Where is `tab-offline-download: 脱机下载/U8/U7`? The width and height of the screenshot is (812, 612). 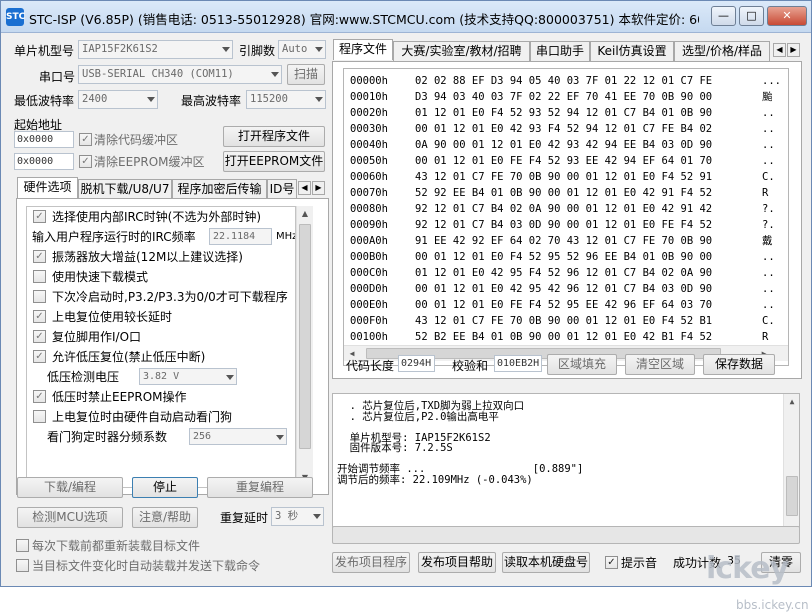
tab-offline-download: 脱机下载/U8/U7 is located at coordinates (125, 189).